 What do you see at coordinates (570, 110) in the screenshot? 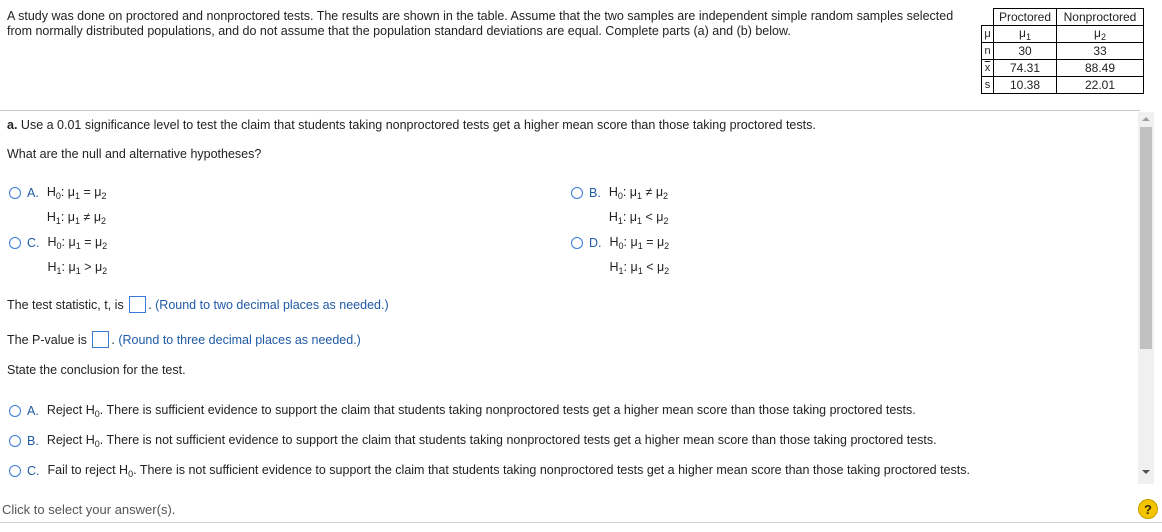
I see `header-divider` at bounding box center [570, 110].